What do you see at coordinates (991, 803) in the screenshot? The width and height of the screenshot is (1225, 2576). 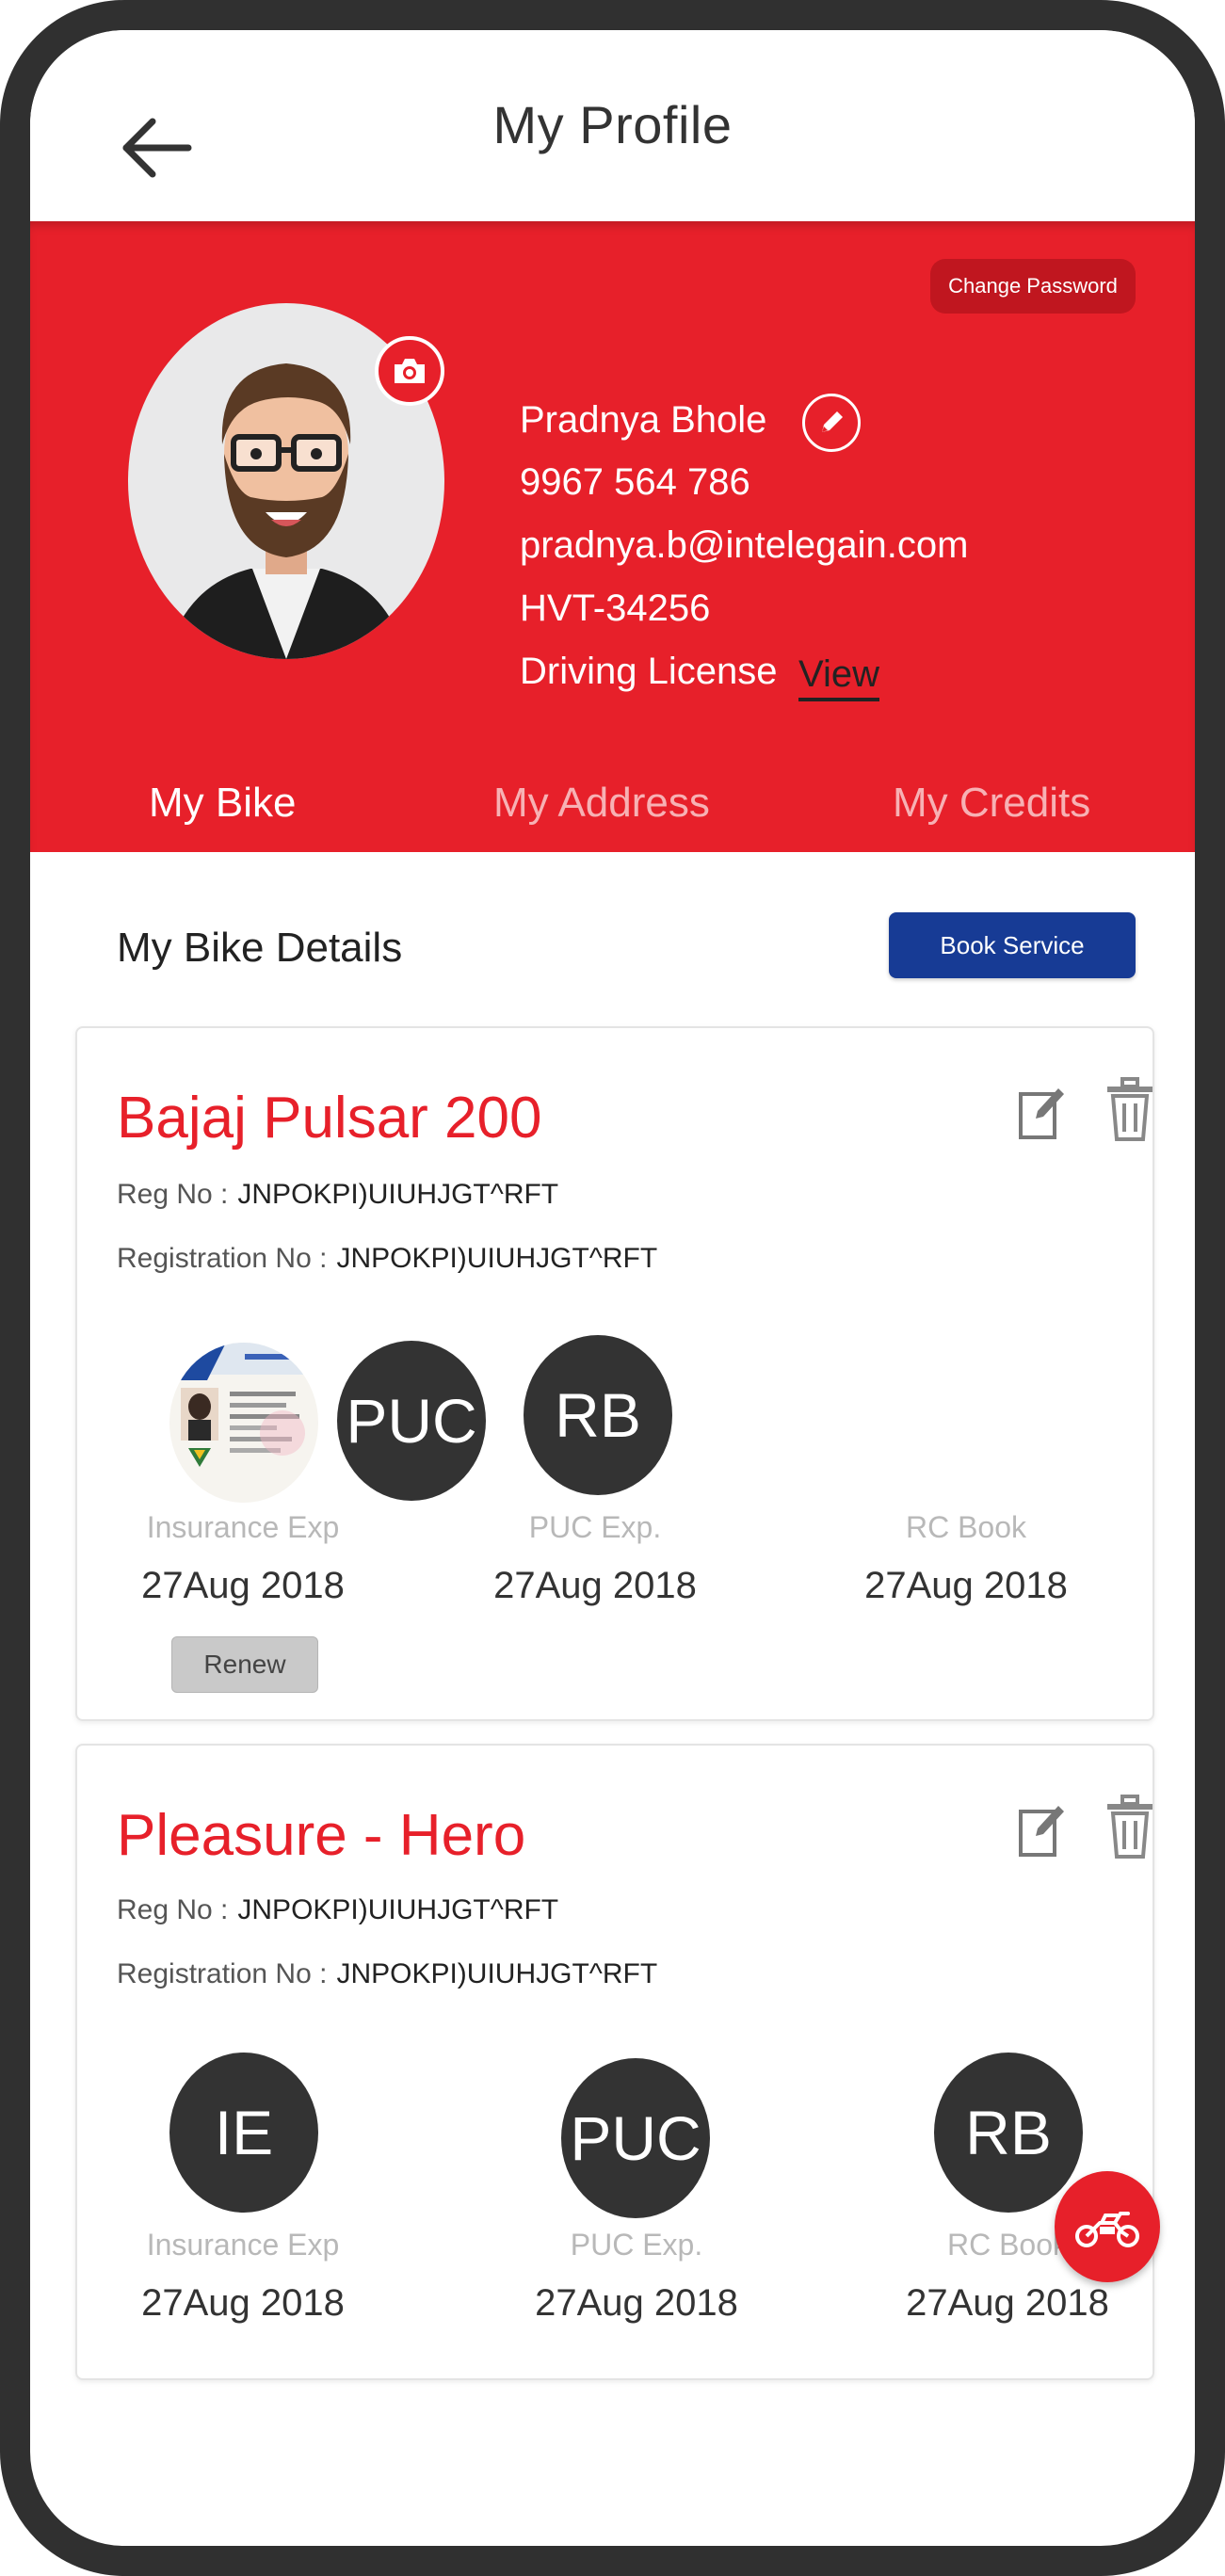 I see `tab-my-credits: My Credits` at bounding box center [991, 803].